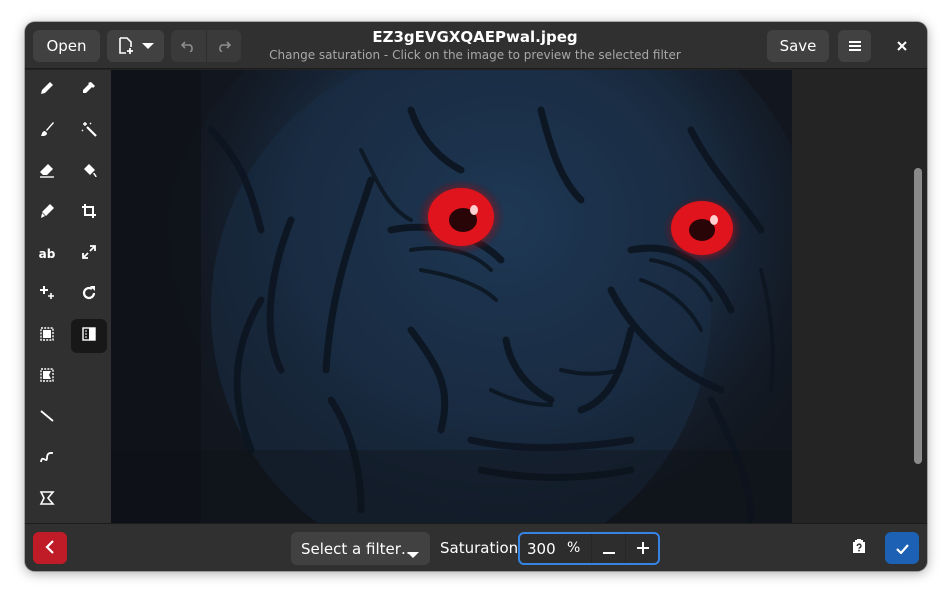  I want to click on saturation-spinbutton: 300 %, so click(589, 548).